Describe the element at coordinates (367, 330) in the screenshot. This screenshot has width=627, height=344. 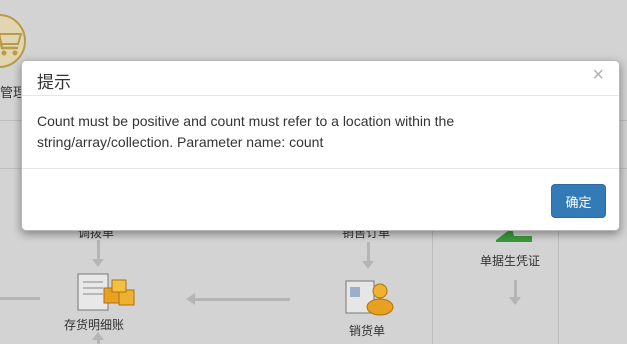
I see `node-sales-bill: 销货单` at that location.